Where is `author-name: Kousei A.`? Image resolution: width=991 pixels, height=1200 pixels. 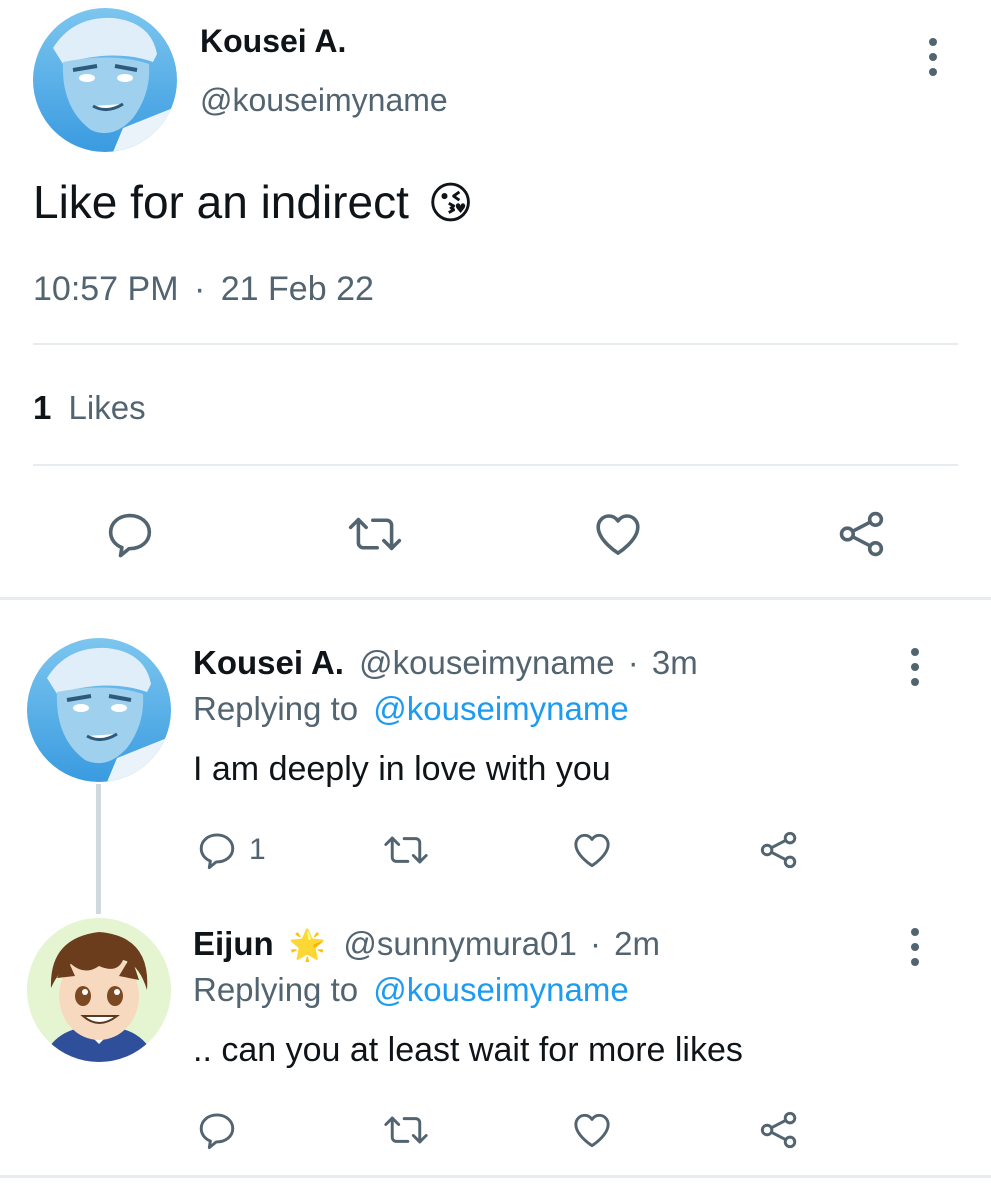 author-name: Kousei A. is located at coordinates (273, 41).